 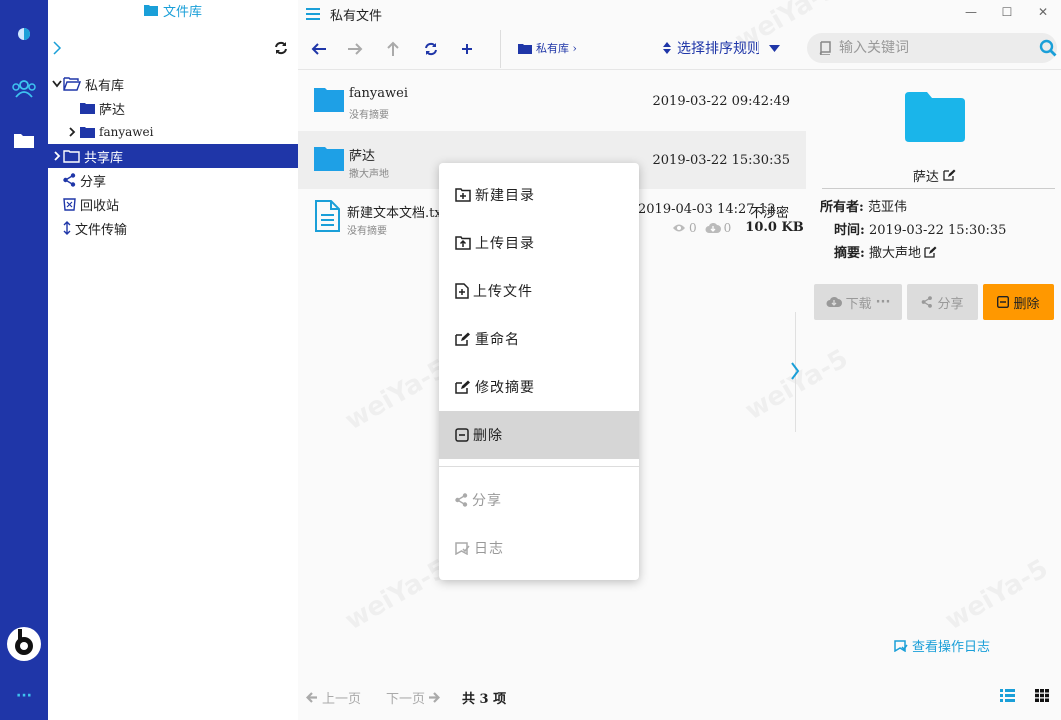 I want to click on prev-page-button: 上一页, so click(x=333, y=697).